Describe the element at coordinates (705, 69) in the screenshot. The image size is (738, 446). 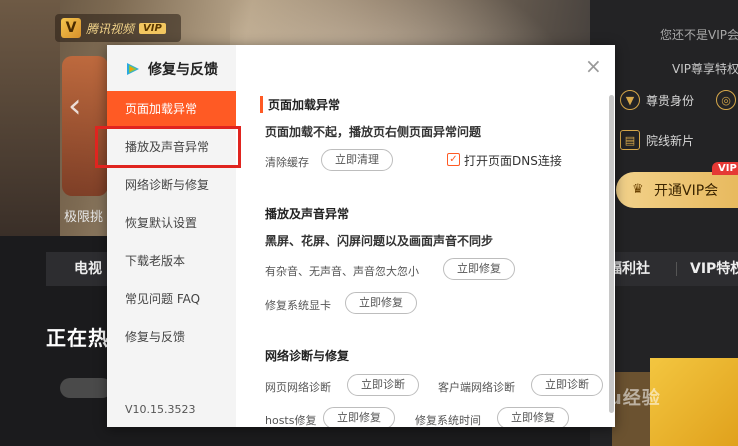
I see `vip-privileges-heading: VIP尊享特权` at that location.